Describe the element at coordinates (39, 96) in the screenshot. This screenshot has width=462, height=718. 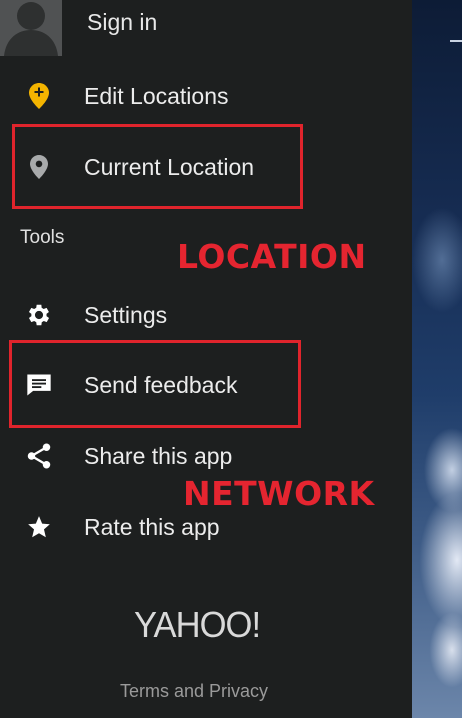
I see `pin-add-icon` at that location.